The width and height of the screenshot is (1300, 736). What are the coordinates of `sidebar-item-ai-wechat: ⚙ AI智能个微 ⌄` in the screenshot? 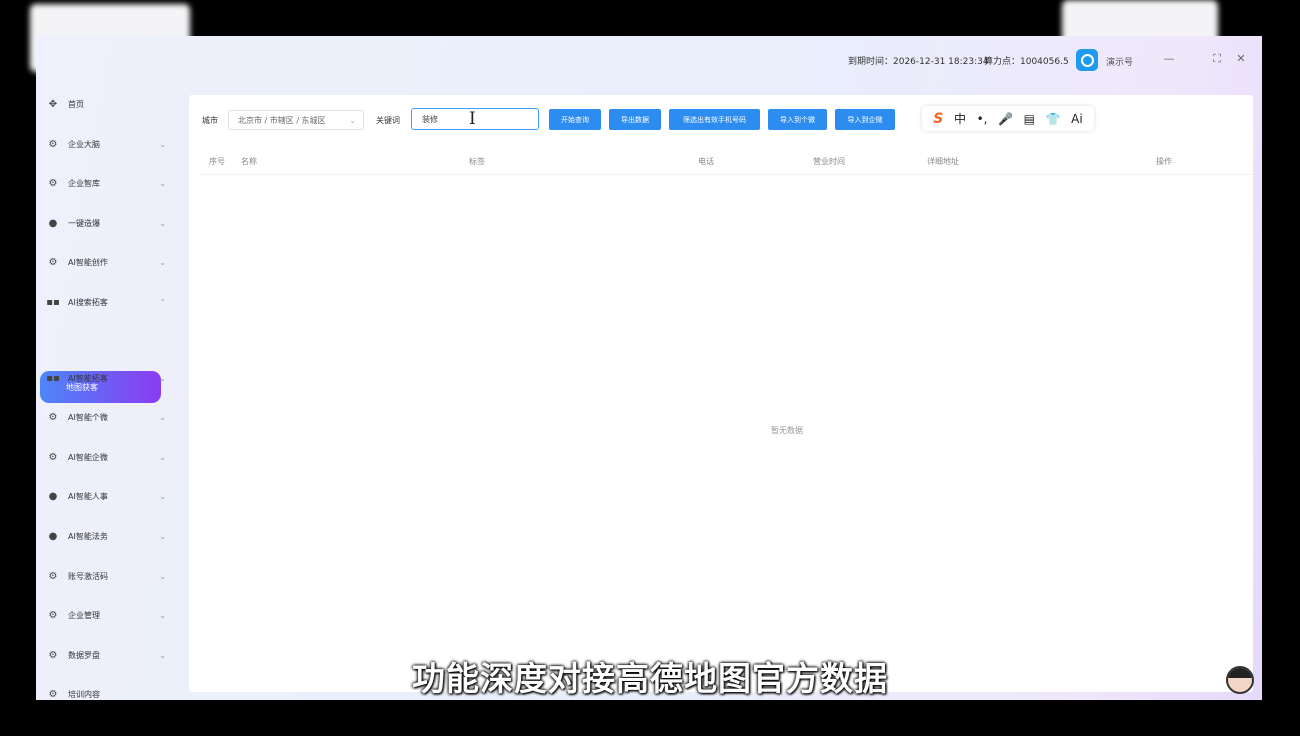 It's located at (106, 417).